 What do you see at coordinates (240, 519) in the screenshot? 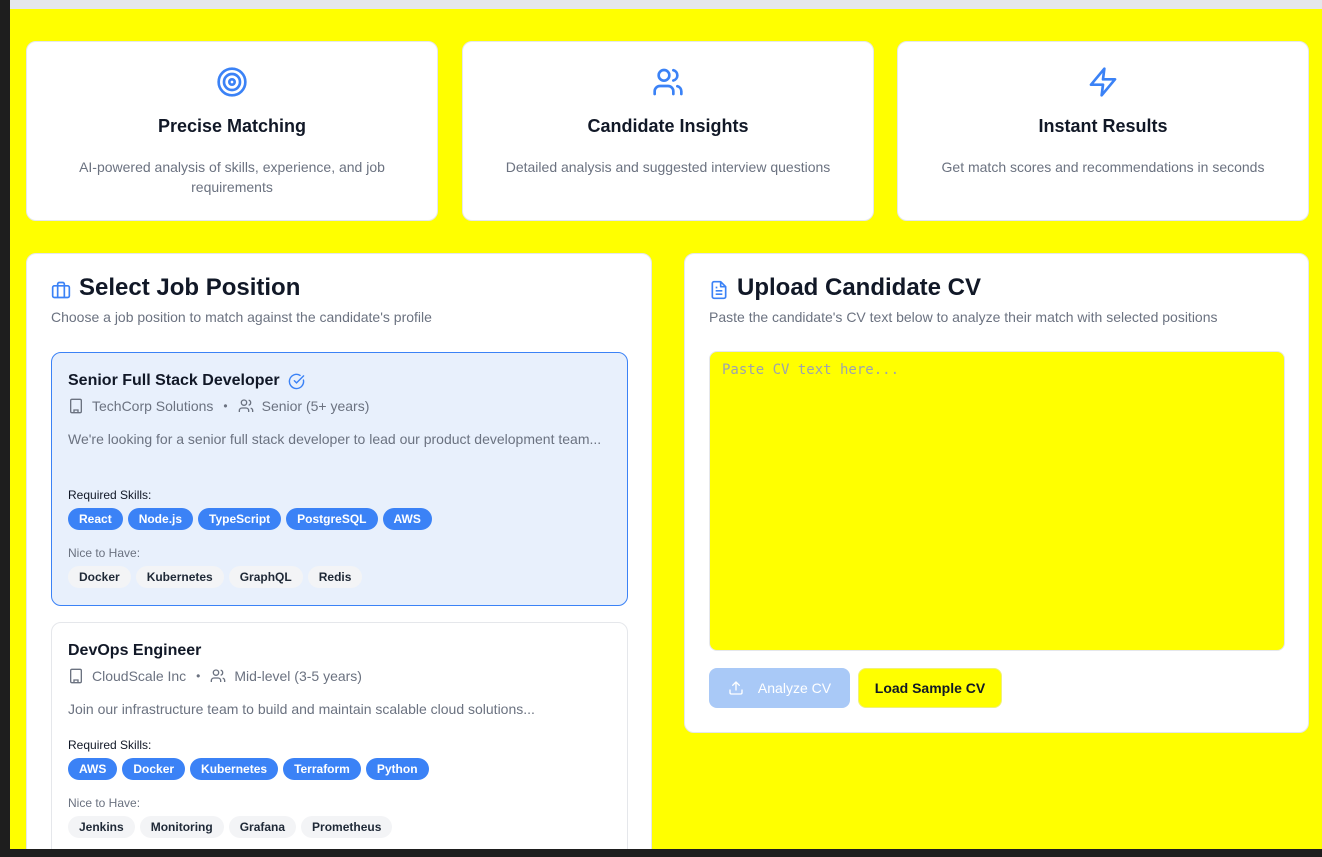
I see `skill-tag: TypeScript` at bounding box center [240, 519].